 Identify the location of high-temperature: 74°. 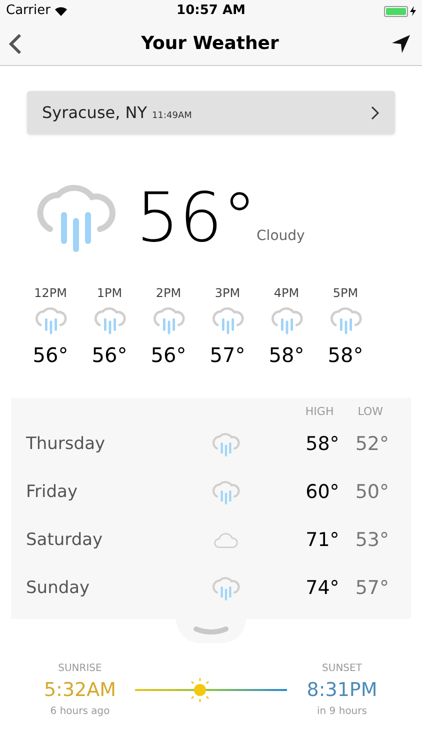
(323, 589).